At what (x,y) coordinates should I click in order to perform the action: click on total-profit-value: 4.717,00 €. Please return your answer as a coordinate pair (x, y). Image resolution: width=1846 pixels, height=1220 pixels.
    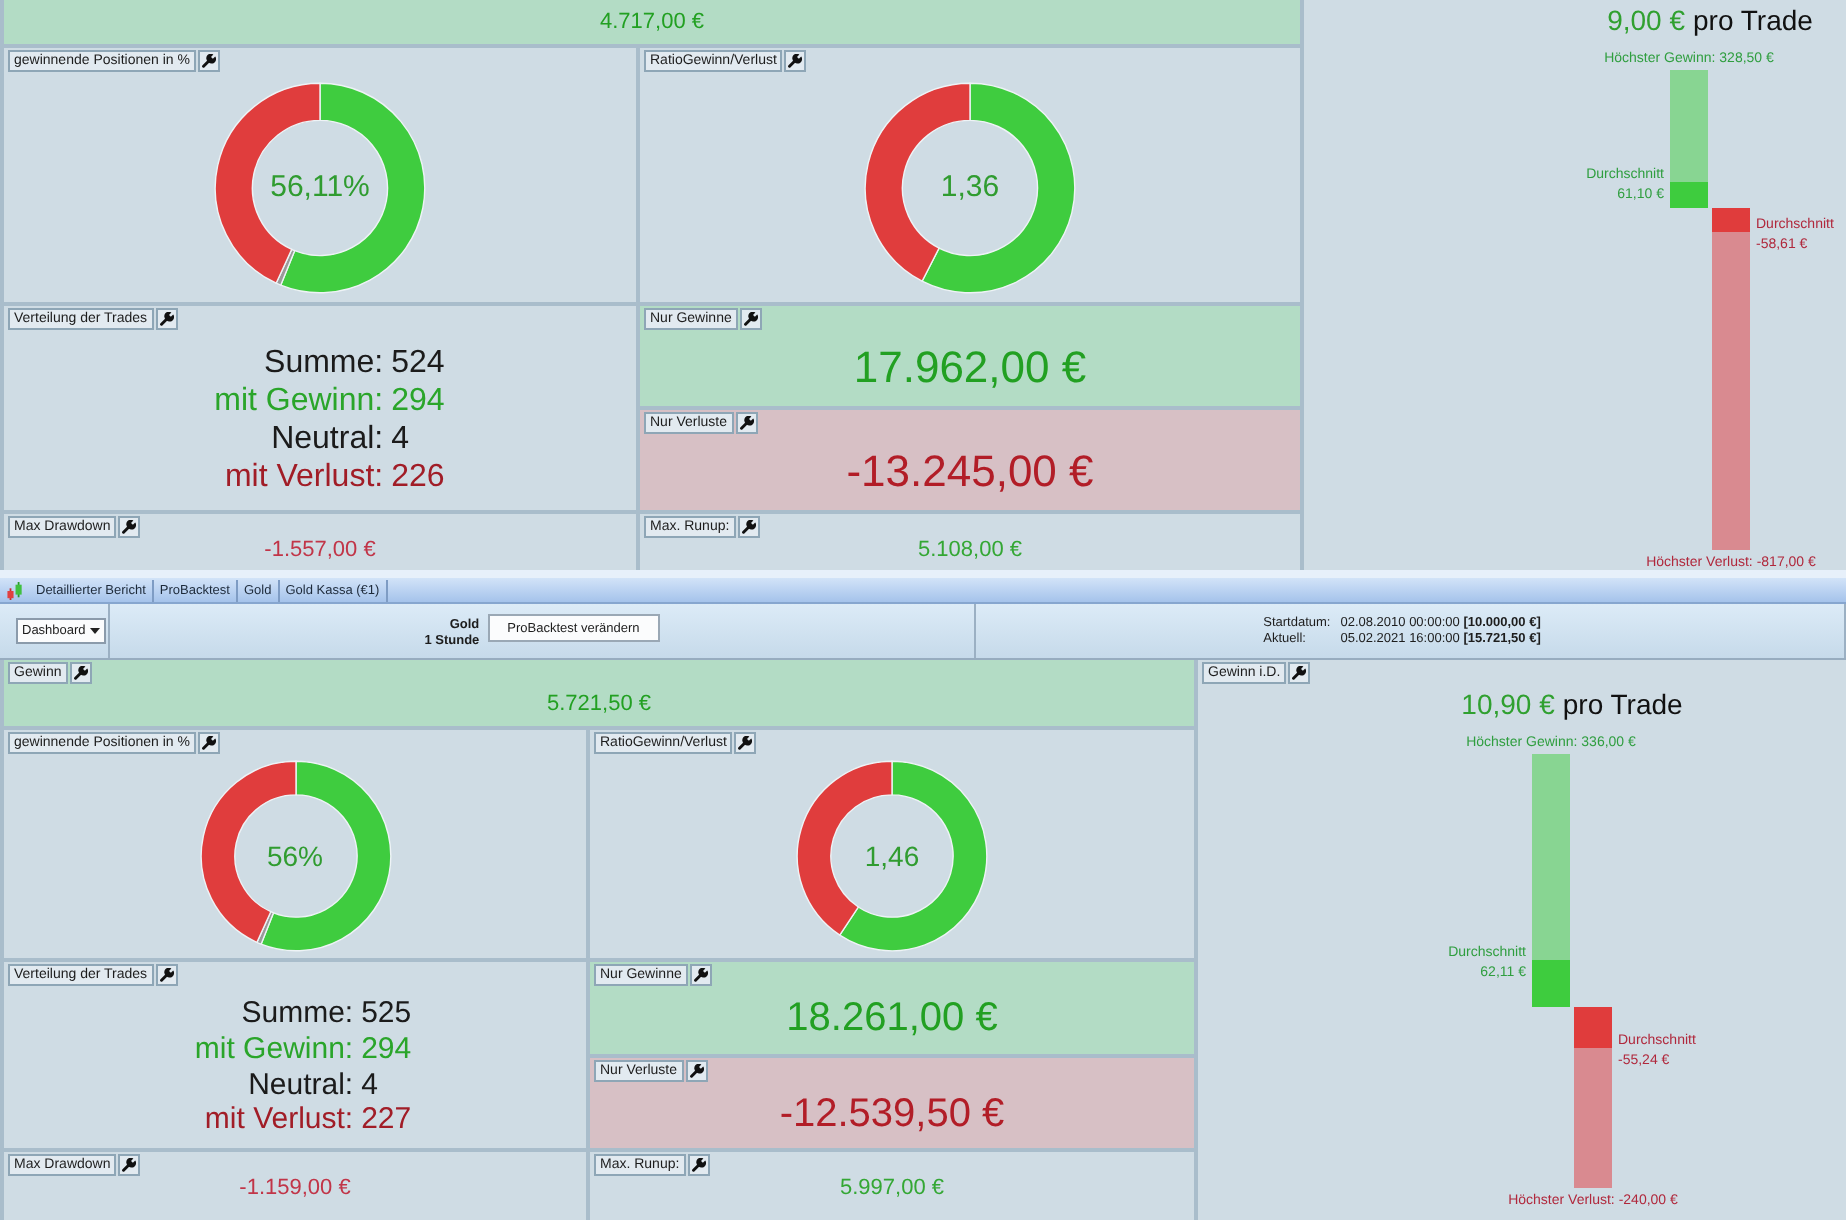
    Looking at the image, I should click on (652, 22).